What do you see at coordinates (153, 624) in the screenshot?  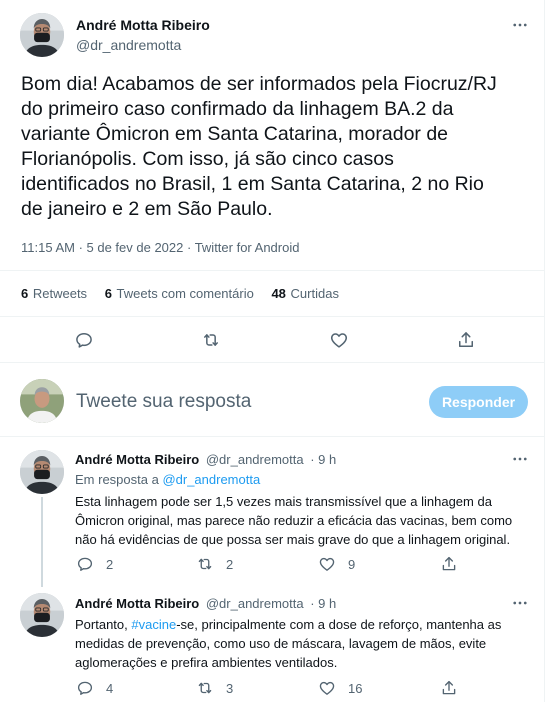 I see `hashtag-link: #vacine` at bounding box center [153, 624].